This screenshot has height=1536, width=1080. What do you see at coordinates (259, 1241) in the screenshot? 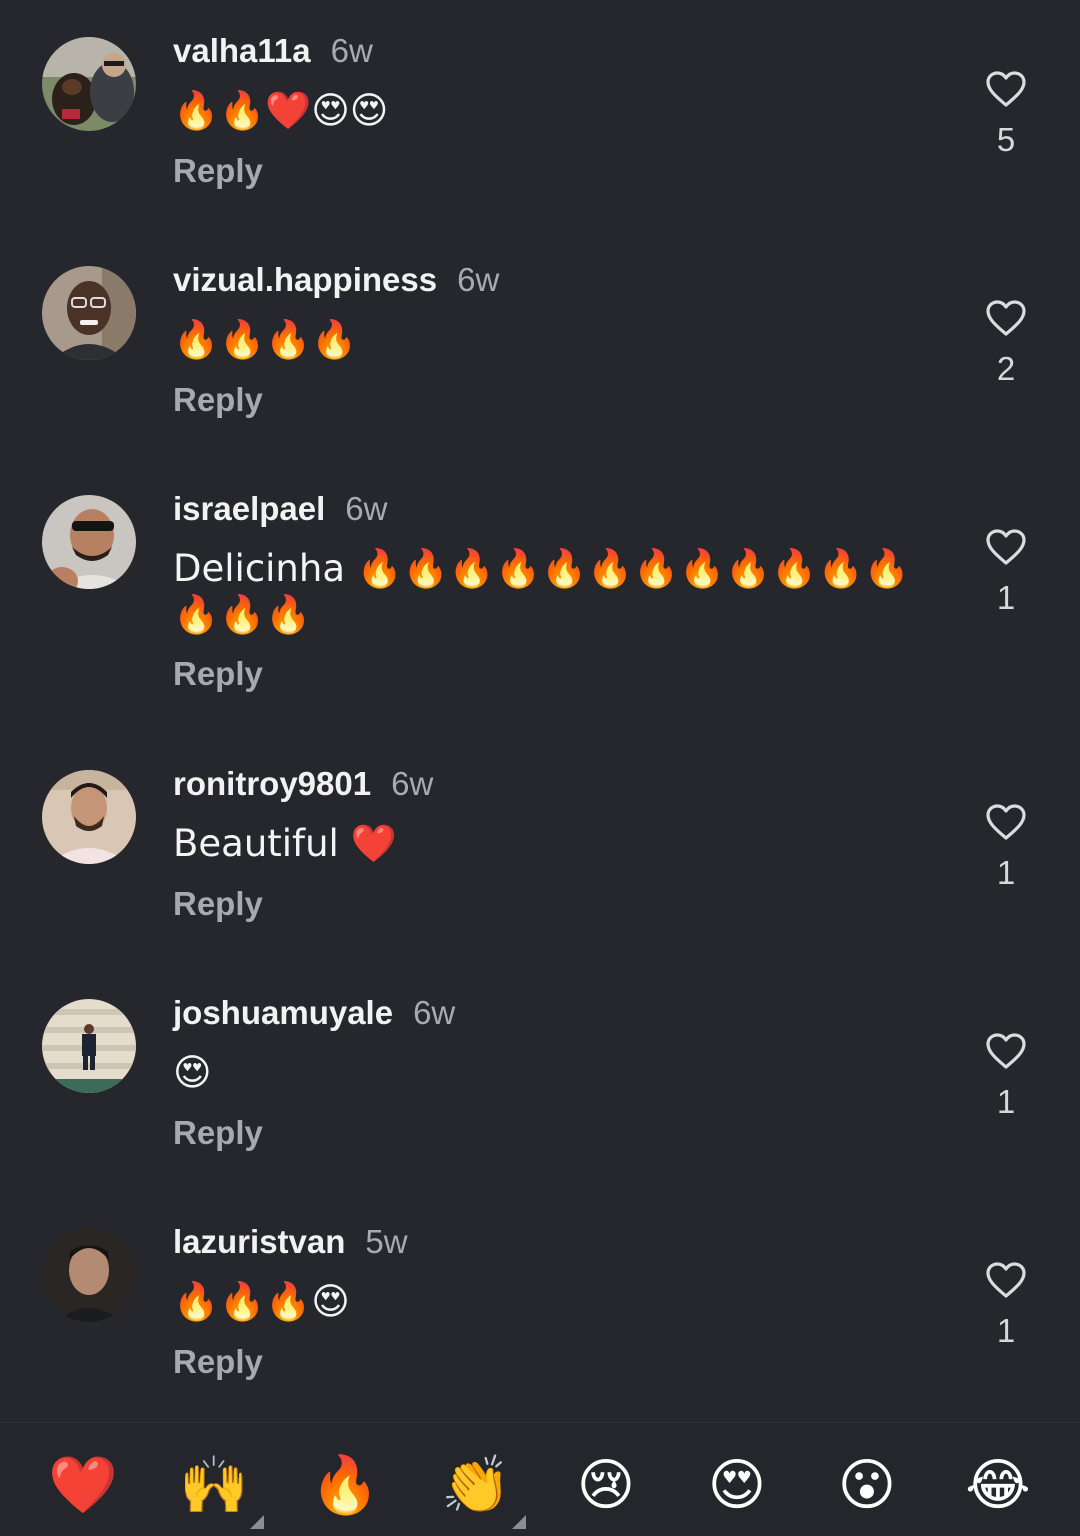
I see `username: lazuristvan` at bounding box center [259, 1241].